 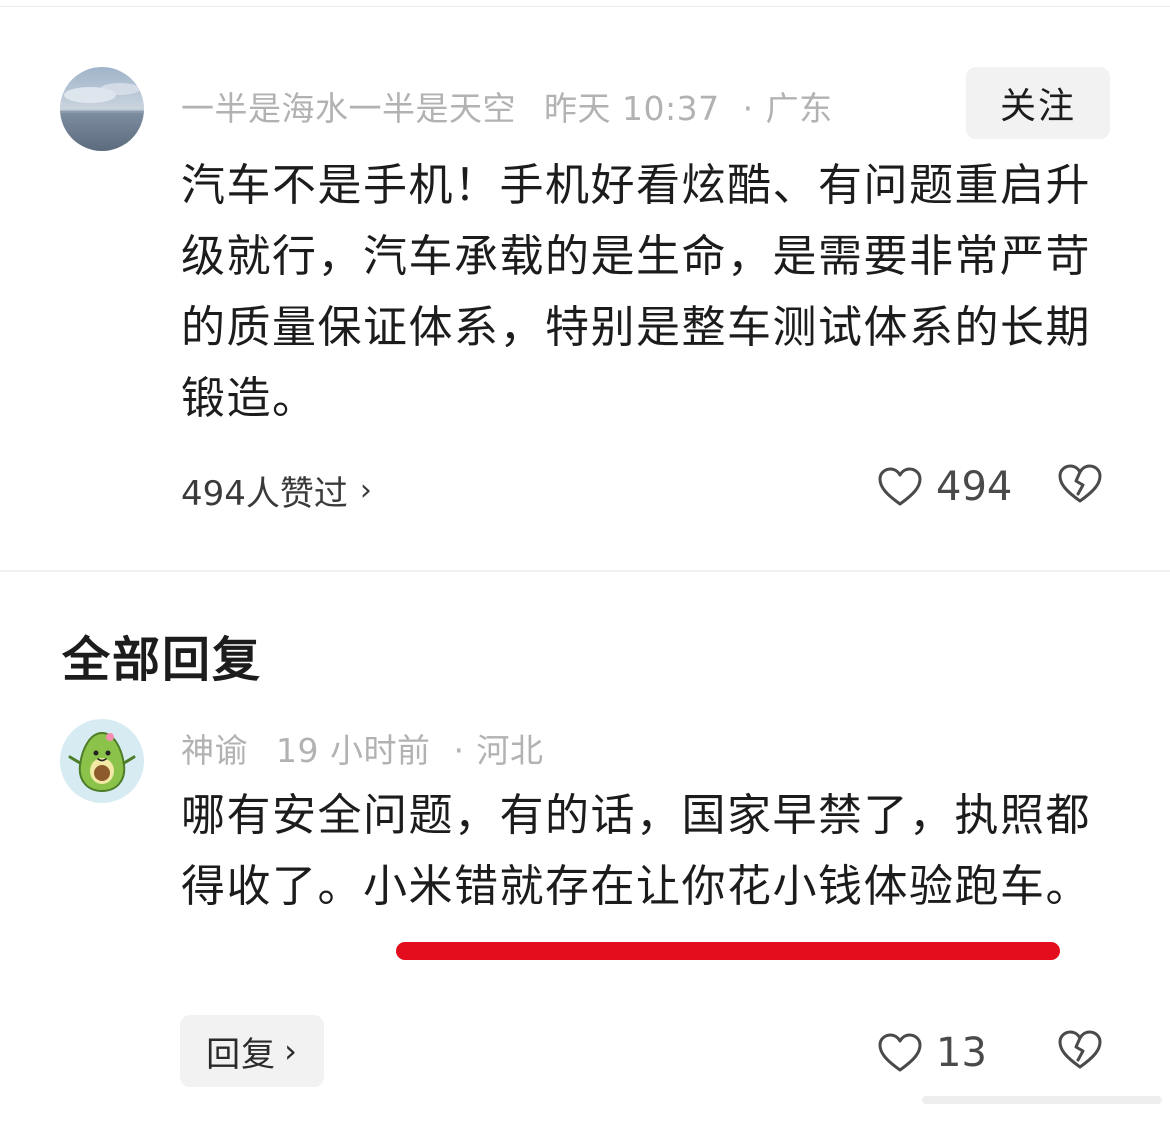 What do you see at coordinates (264, 494) in the screenshot?
I see `liked-by-label: 494人赞过` at bounding box center [264, 494].